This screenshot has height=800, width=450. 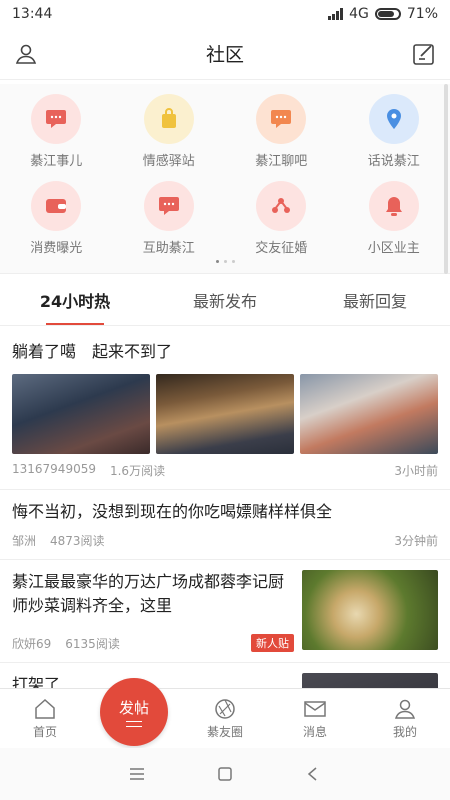 What do you see at coordinates (153, 643) in the screenshot?
I see `post-meta: 欣妍69 6135阅读 新人贴` at bounding box center [153, 643].